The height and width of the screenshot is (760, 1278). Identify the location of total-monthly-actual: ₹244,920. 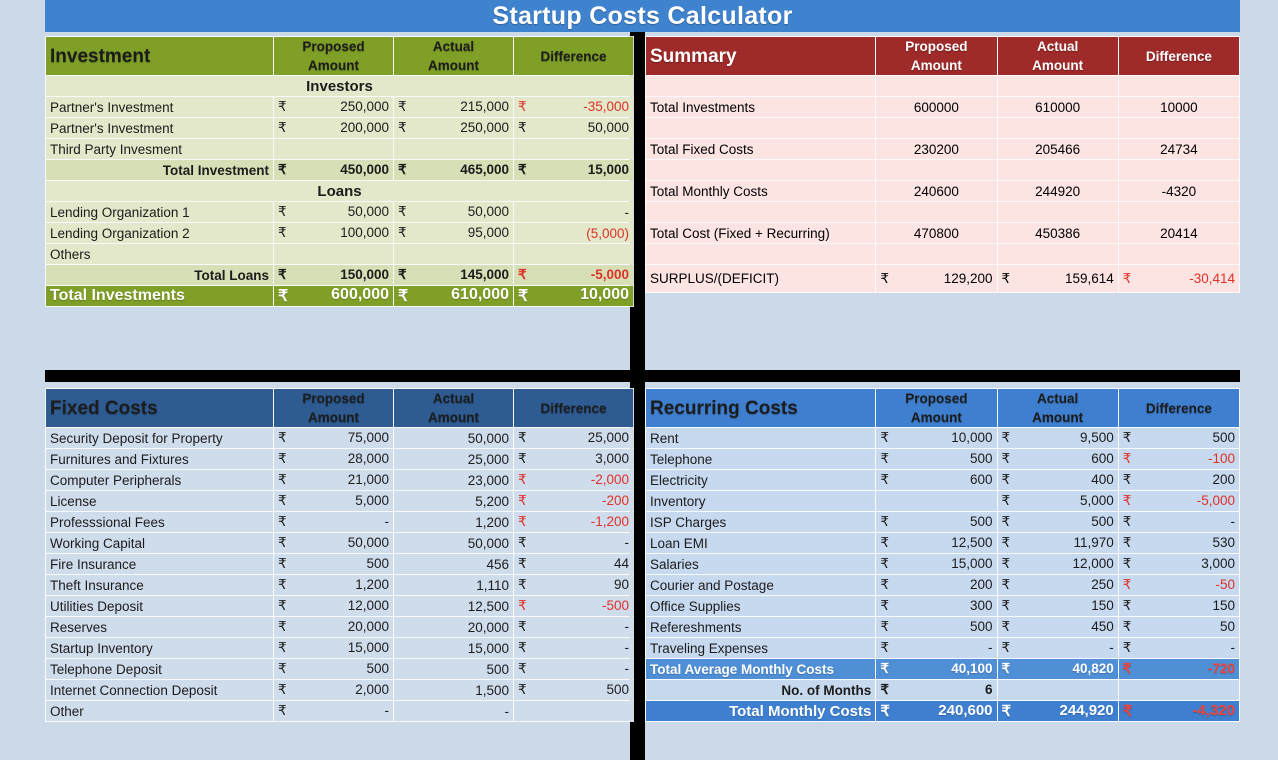
(1057, 711).